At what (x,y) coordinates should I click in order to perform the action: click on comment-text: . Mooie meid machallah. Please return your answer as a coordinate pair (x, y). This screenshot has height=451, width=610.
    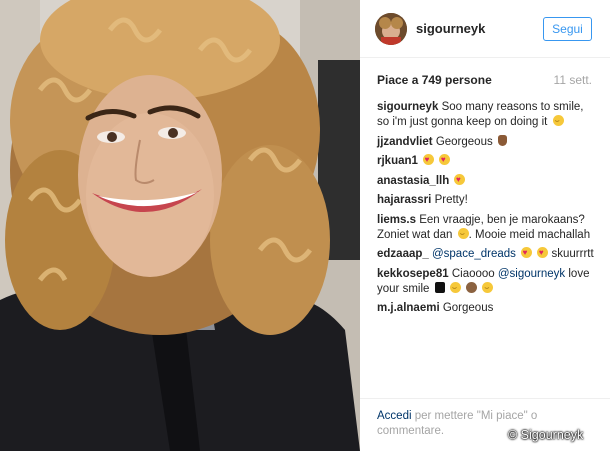
    Looking at the image, I should click on (529, 234).